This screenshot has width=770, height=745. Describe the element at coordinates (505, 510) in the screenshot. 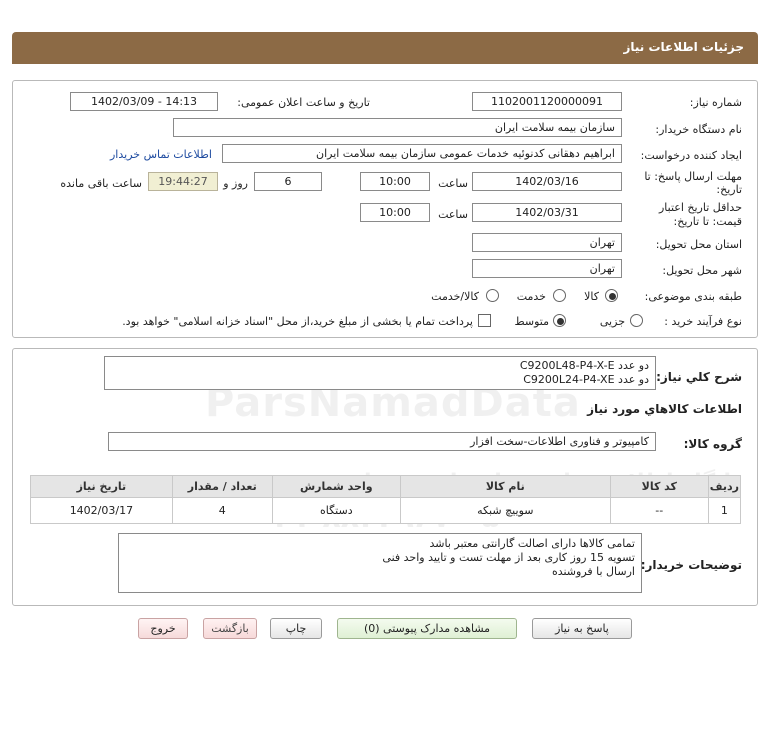

I see `cell-name: سوییچ شبکه` at that location.